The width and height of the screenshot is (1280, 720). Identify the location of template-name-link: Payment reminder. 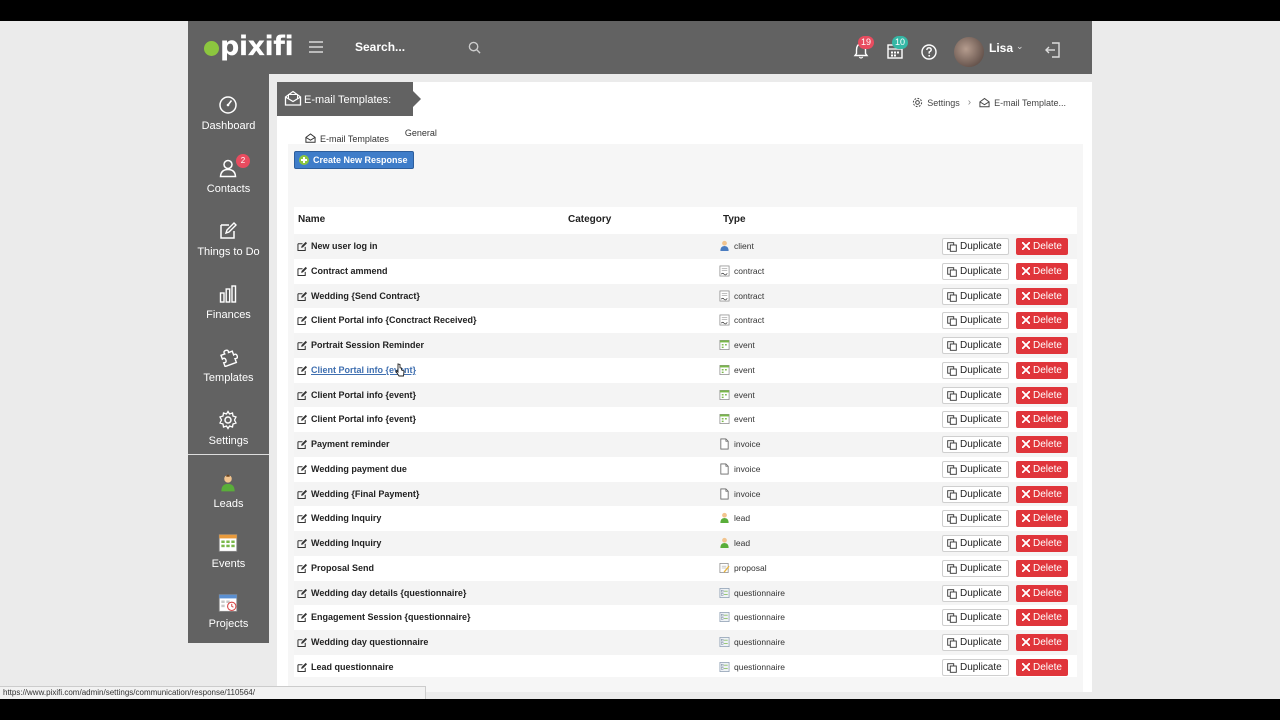
(343, 444).